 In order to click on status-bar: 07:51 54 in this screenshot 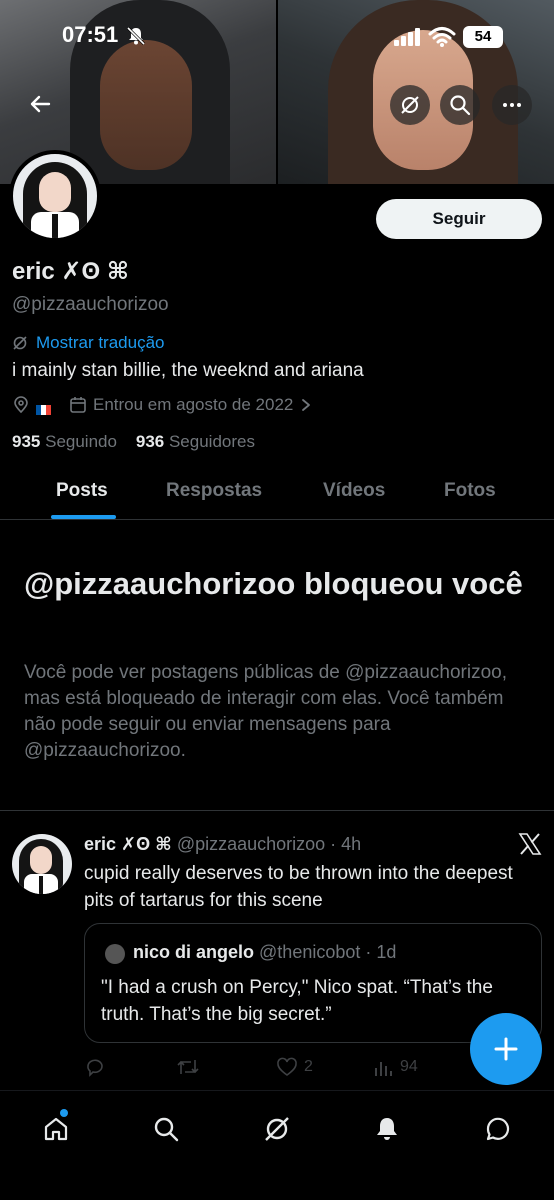, I will do `click(277, 37)`.